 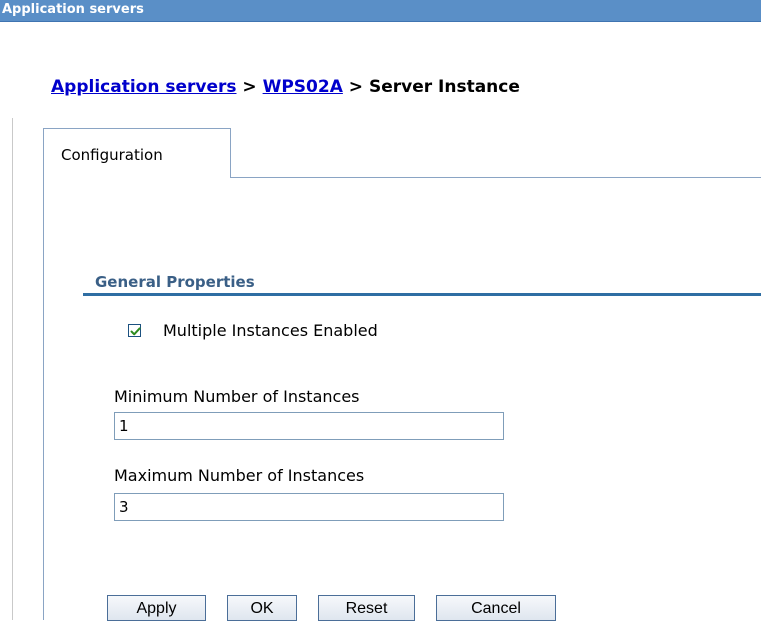 I want to click on window-title-bar: Application servers, so click(x=380, y=11).